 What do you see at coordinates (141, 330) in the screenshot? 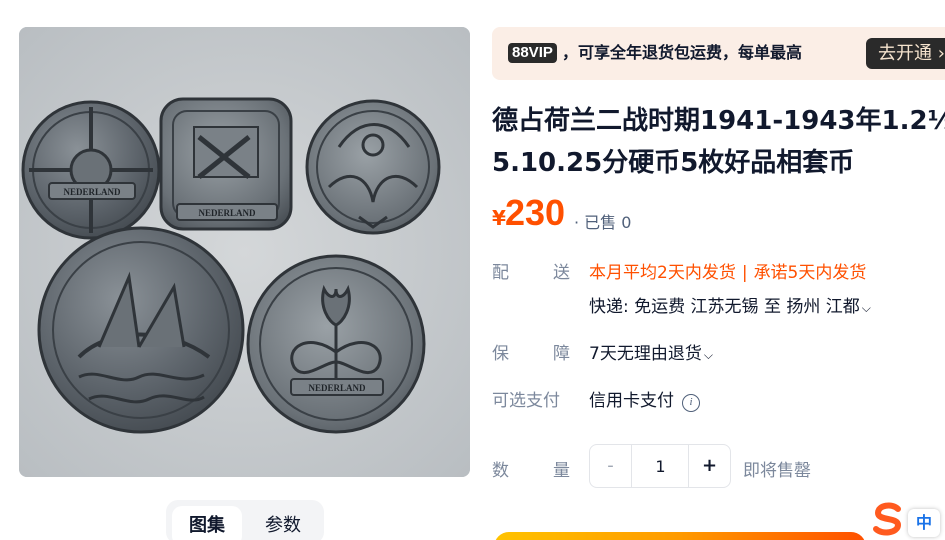
I see `coin-25-cent` at bounding box center [141, 330].